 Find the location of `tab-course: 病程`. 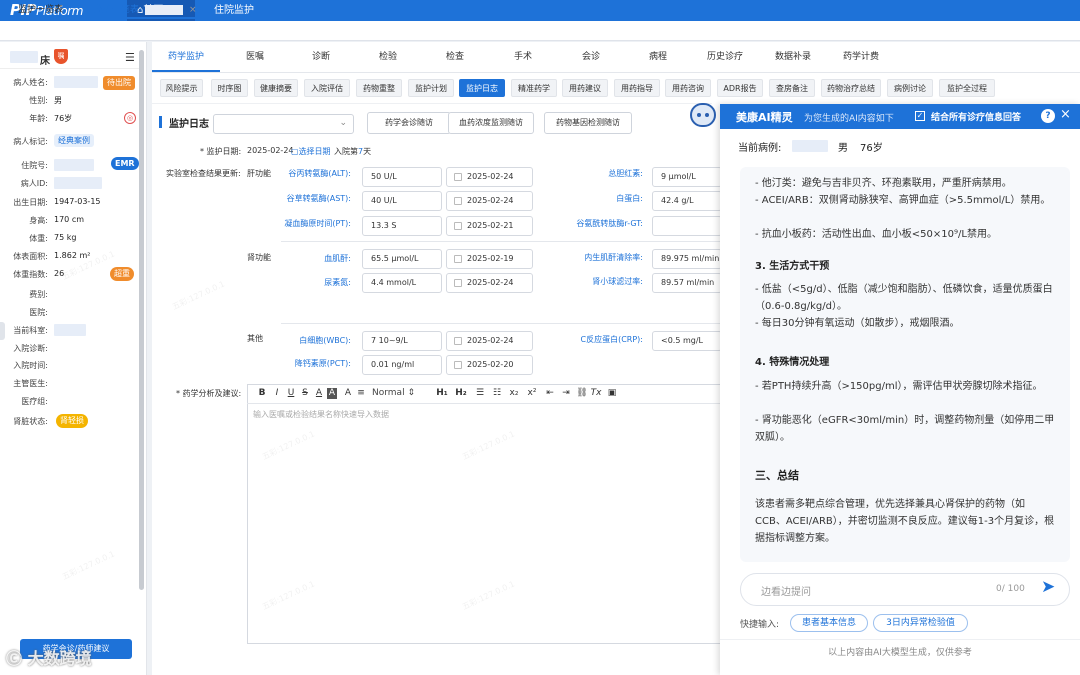

tab-course: 病程 is located at coordinates (658, 61).